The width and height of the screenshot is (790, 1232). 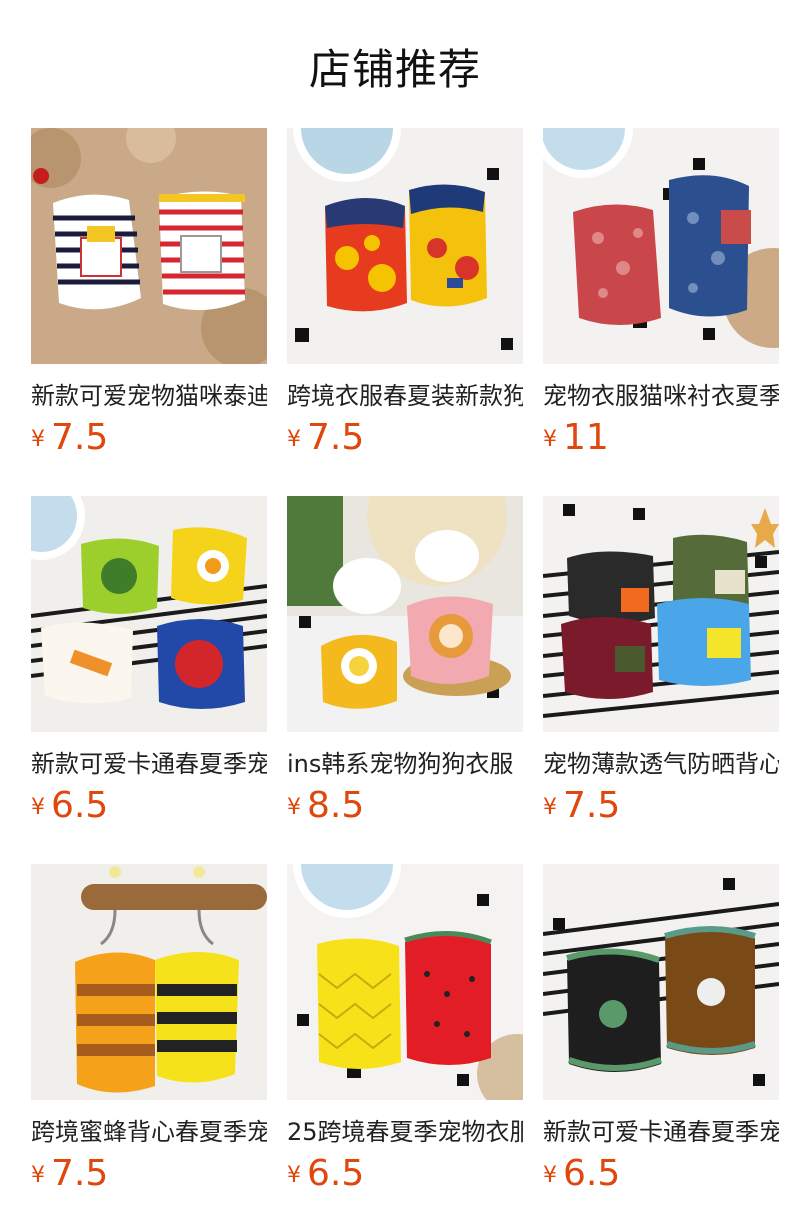 I want to click on product-card: 跨境衣服春夏装新款狗 ¥7.5, so click(x=405, y=293).